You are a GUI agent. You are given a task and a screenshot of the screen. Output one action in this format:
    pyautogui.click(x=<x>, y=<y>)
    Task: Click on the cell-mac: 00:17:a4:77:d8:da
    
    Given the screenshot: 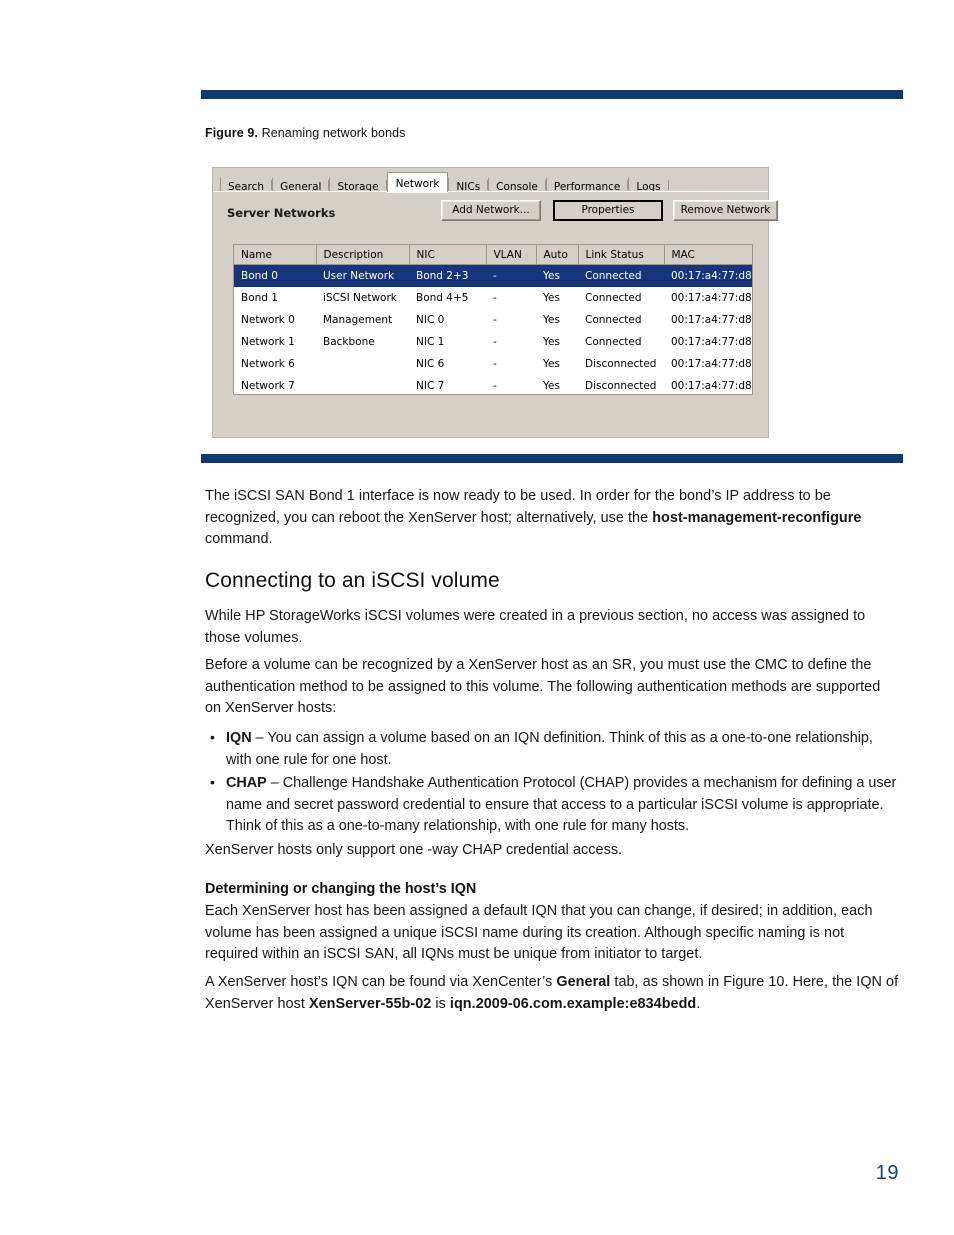 What is the action you would take?
    pyautogui.click(x=711, y=386)
    